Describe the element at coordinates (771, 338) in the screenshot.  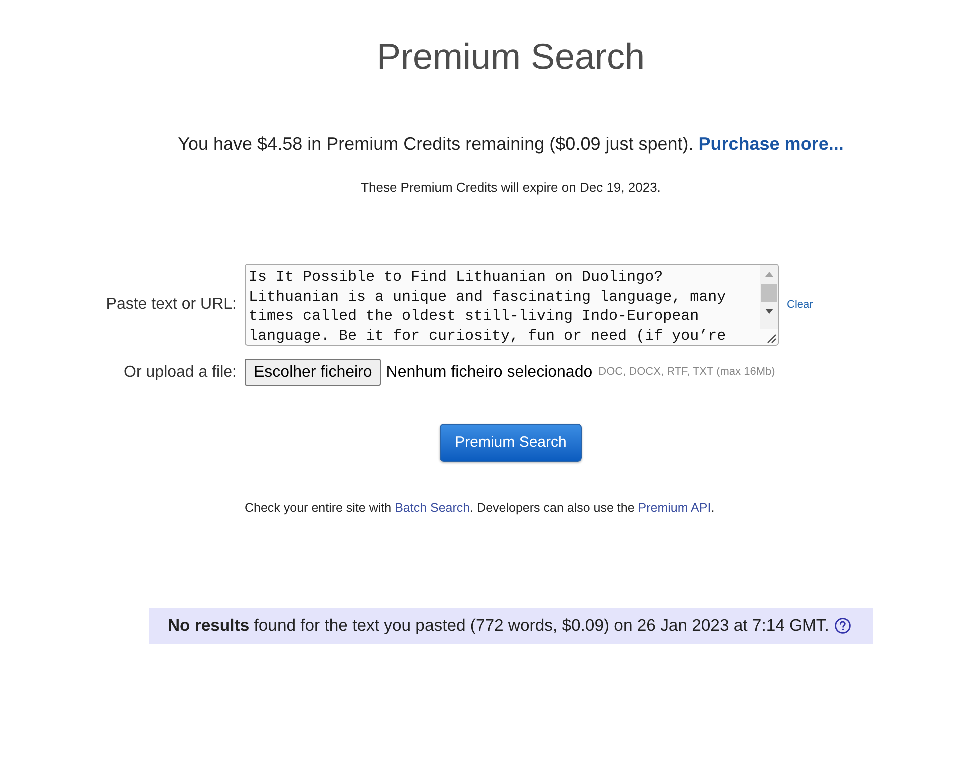
I see `resize-grip-icon` at that location.